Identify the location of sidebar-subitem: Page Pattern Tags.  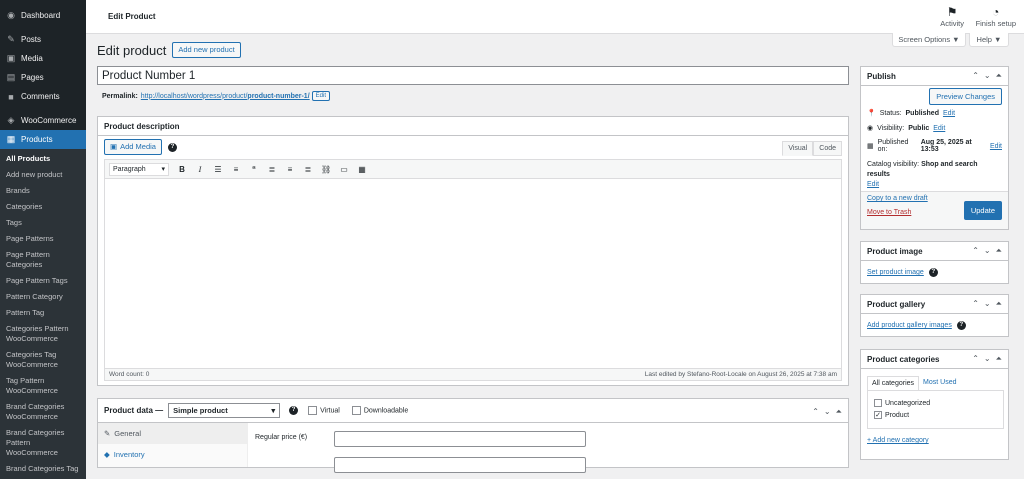
(43, 281).